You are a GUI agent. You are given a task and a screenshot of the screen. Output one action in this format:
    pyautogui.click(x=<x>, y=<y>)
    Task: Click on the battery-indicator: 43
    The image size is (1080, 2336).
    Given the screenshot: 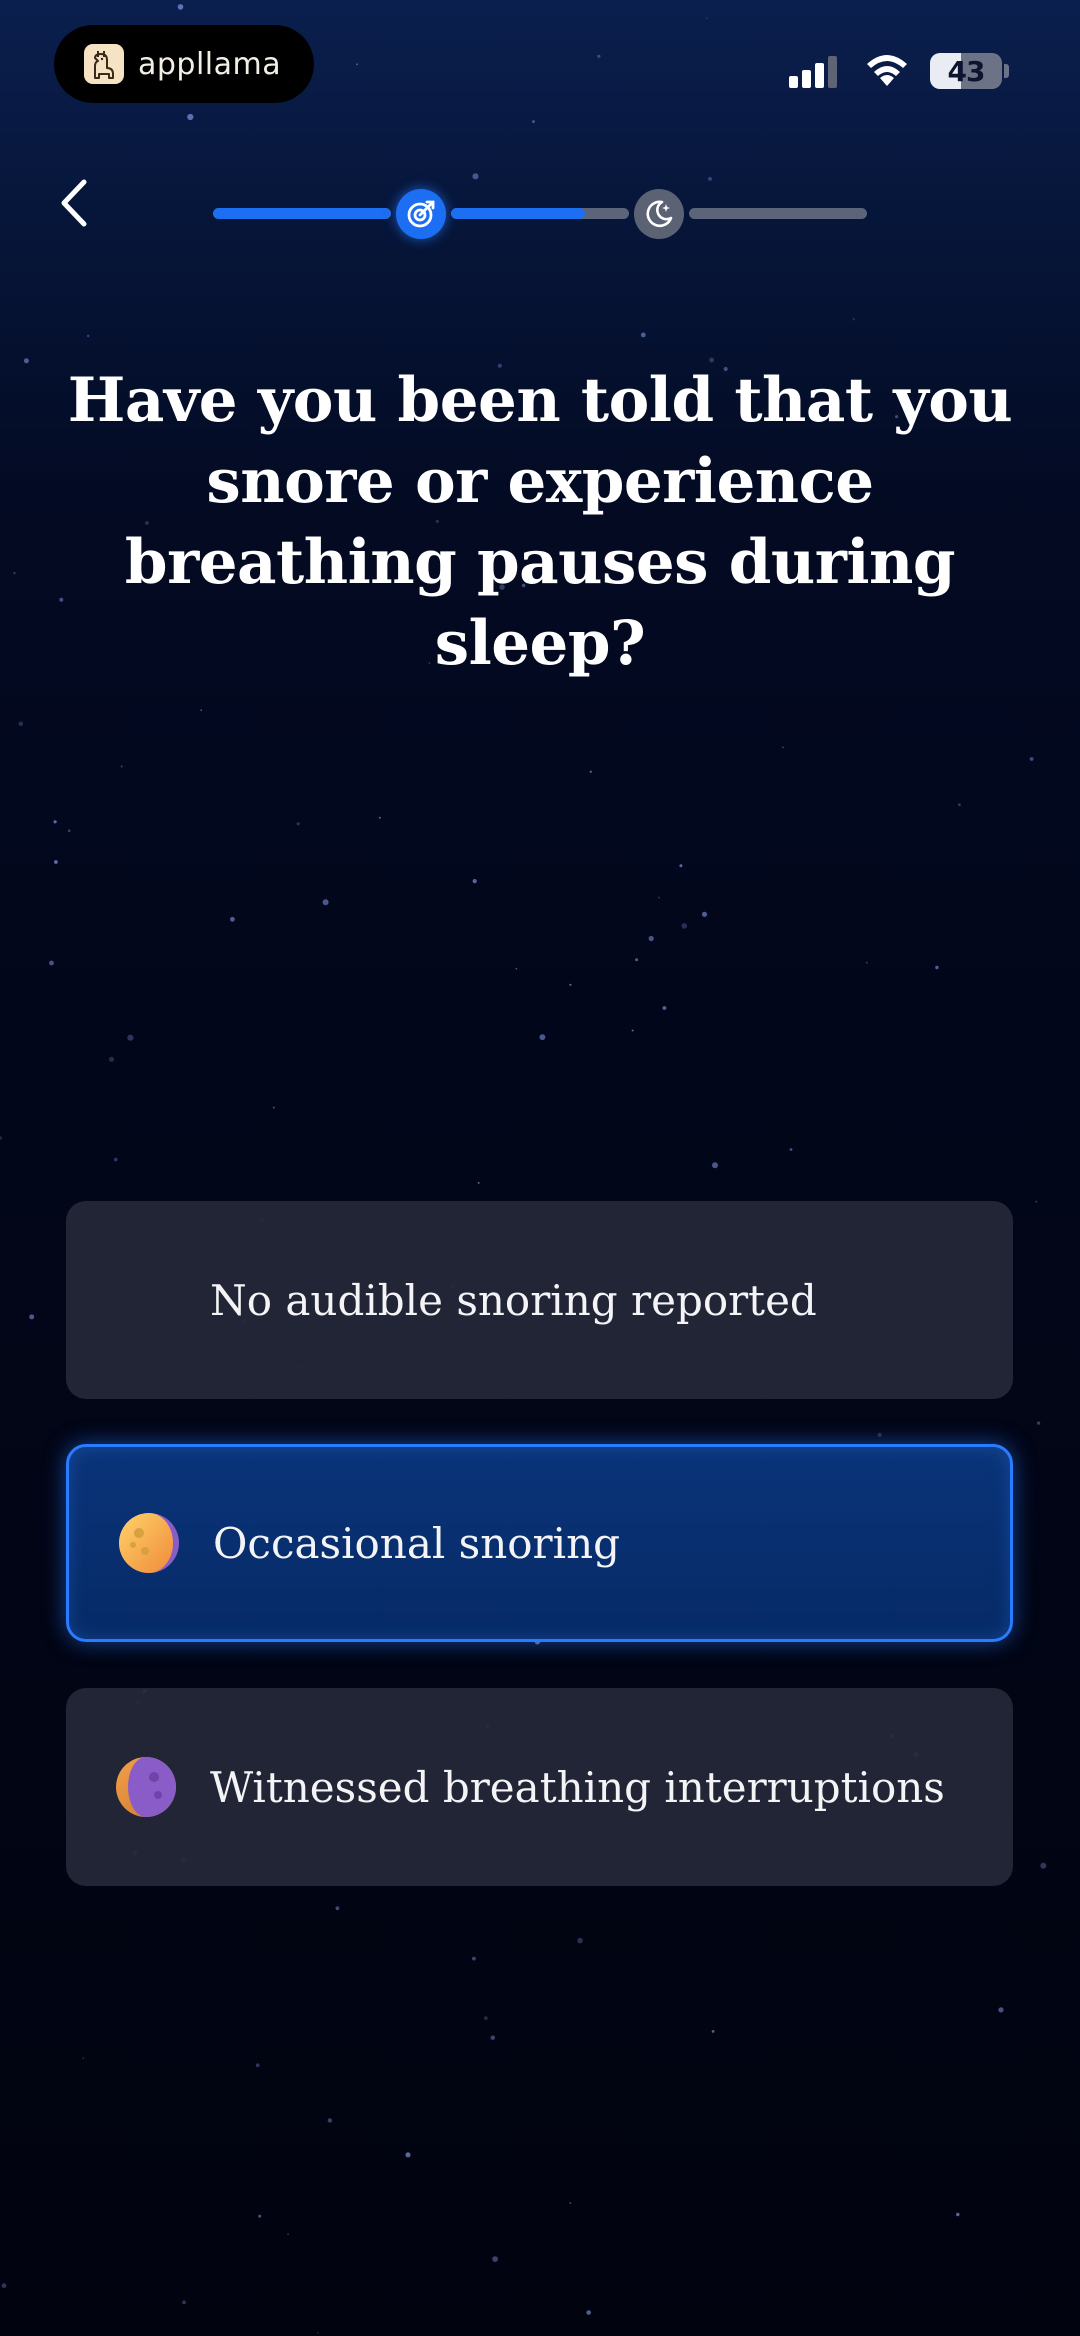 What is the action you would take?
    pyautogui.click(x=966, y=71)
    